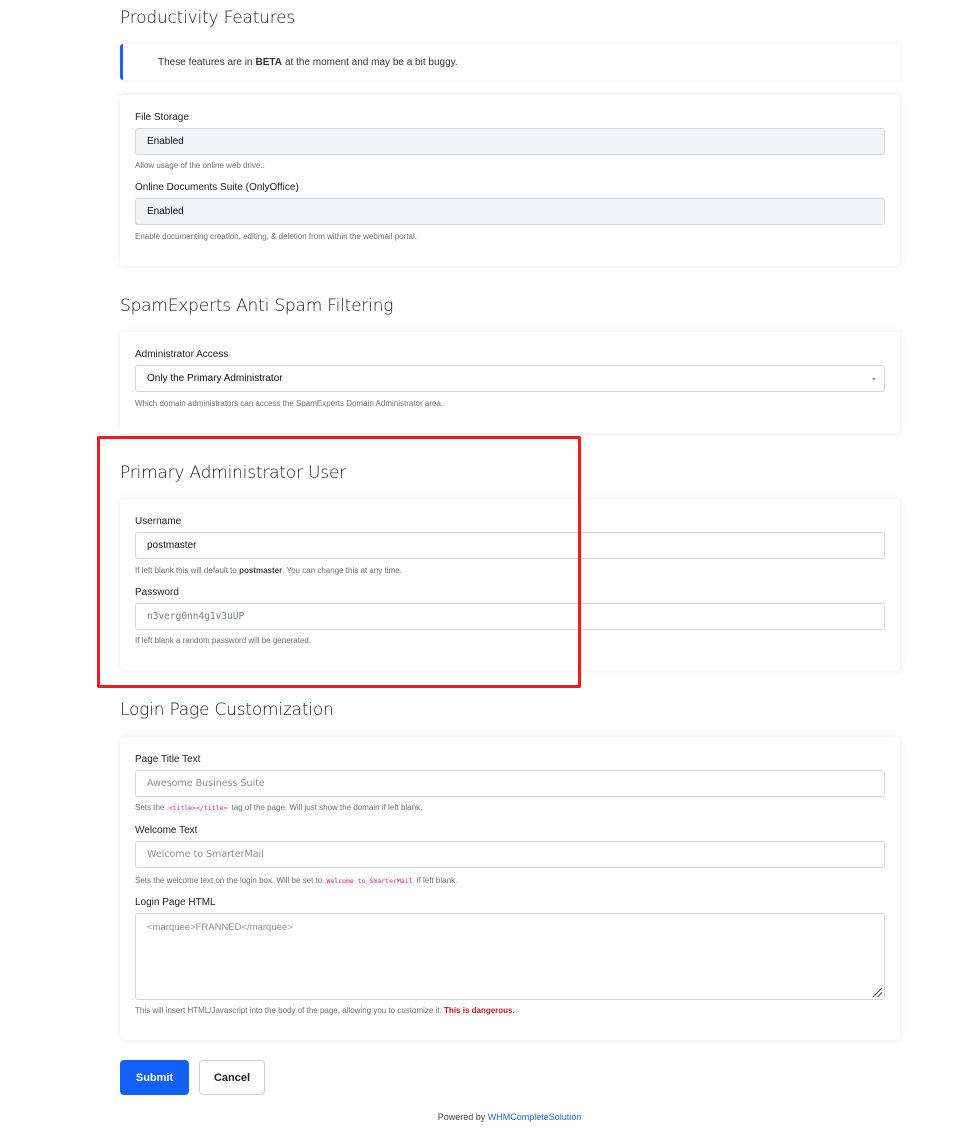 The width and height of the screenshot is (953, 1145). Describe the element at coordinates (232, 1077) in the screenshot. I see `cancel-button: Cancel` at that location.